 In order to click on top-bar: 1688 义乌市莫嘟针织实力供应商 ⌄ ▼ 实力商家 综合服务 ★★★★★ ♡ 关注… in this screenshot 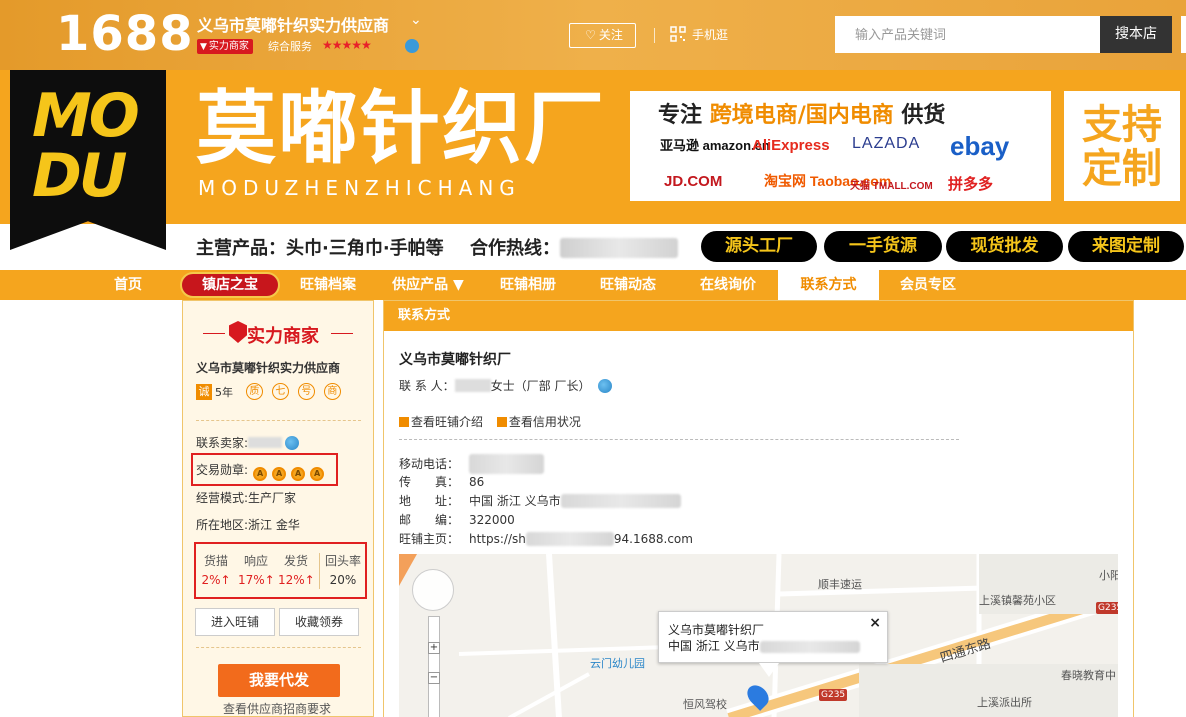, I will do `click(593, 35)`.